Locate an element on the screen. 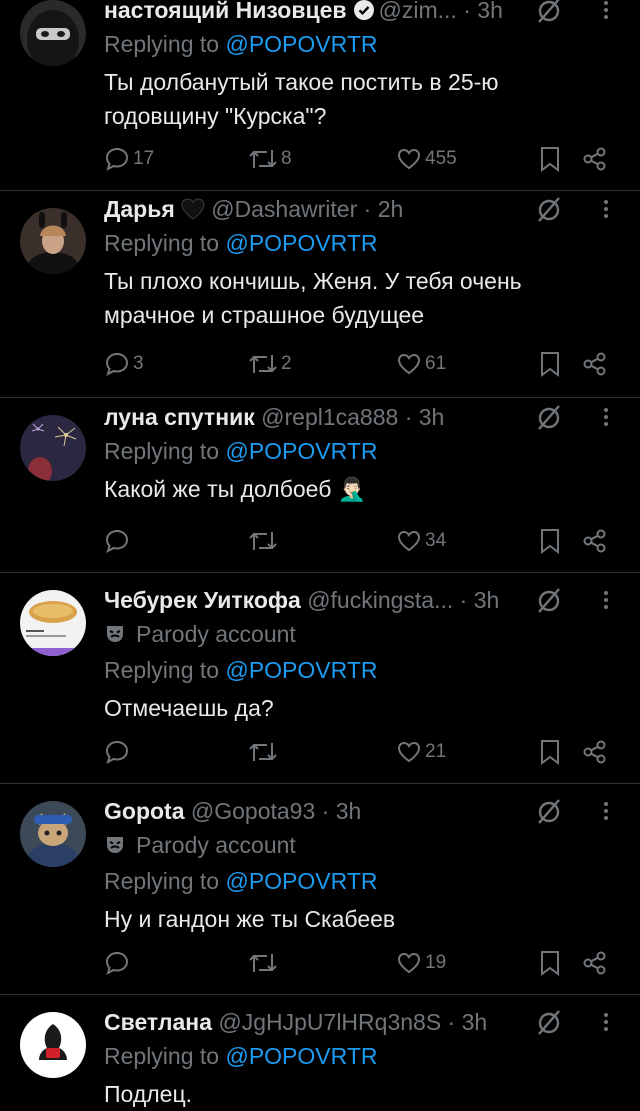 This screenshot has height=1111, width=640. timestamp: · 2h is located at coordinates (384, 209).